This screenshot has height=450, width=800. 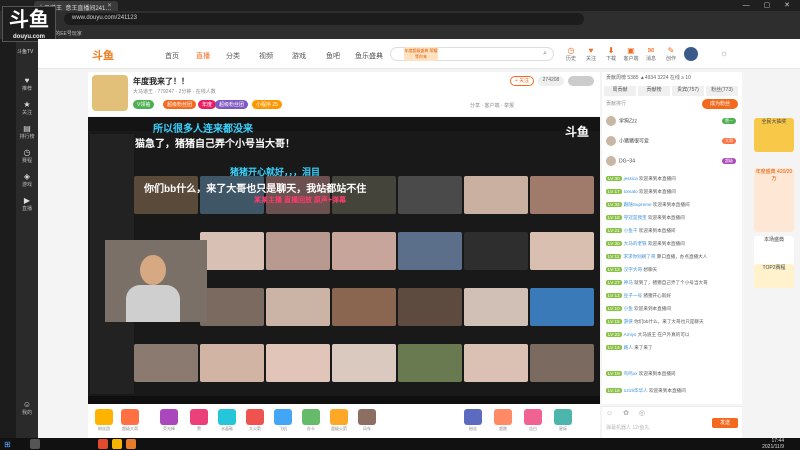 What do you see at coordinates (611, 54) in the screenshot?
I see `header-download: ⬇ 下载` at bounding box center [611, 54].